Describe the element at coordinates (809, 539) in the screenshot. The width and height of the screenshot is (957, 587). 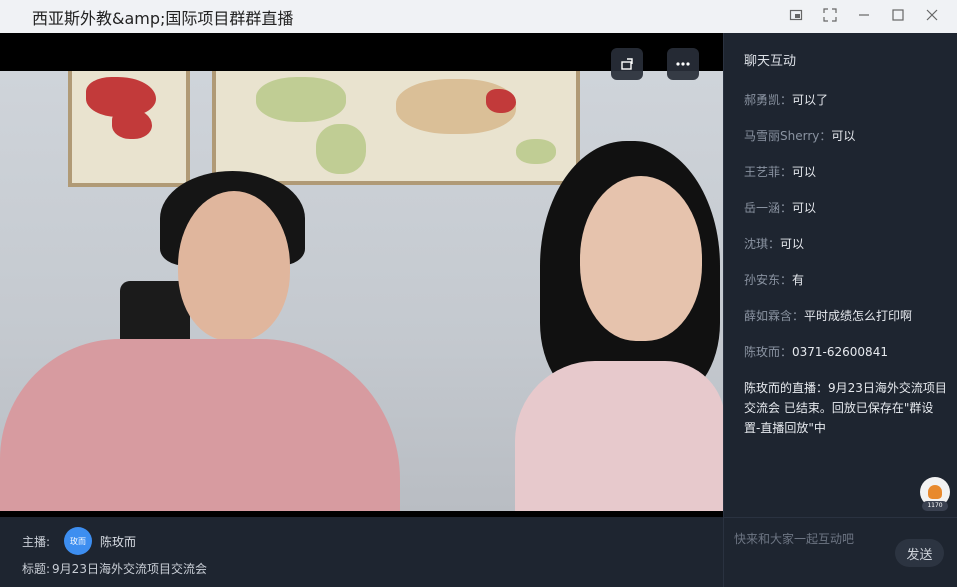
I see `chat-input` at that location.